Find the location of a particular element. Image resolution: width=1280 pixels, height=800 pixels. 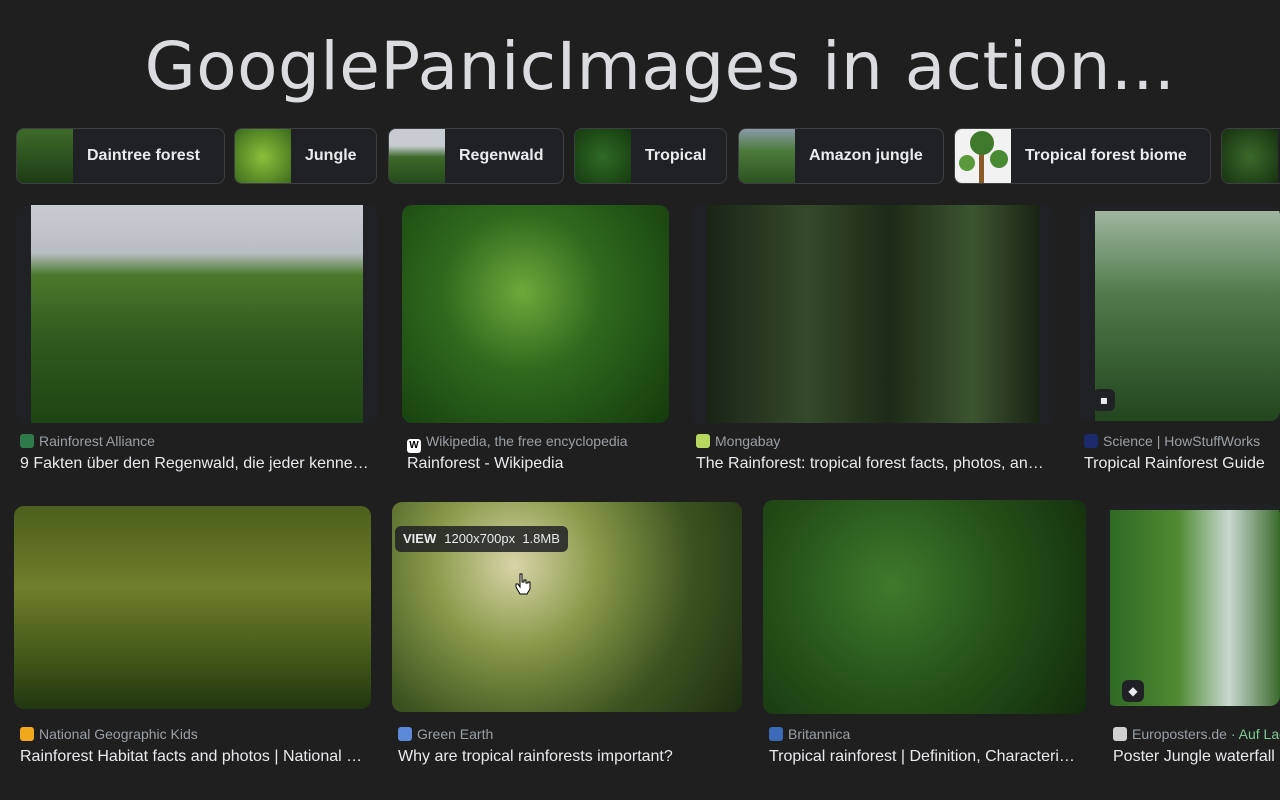

chip-more is located at coordinates (1250, 156).